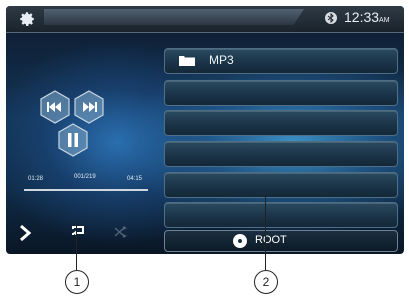  What do you see at coordinates (85, 177) in the screenshot?
I see `track-counter: 001/219` at bounding box center [85, 177].